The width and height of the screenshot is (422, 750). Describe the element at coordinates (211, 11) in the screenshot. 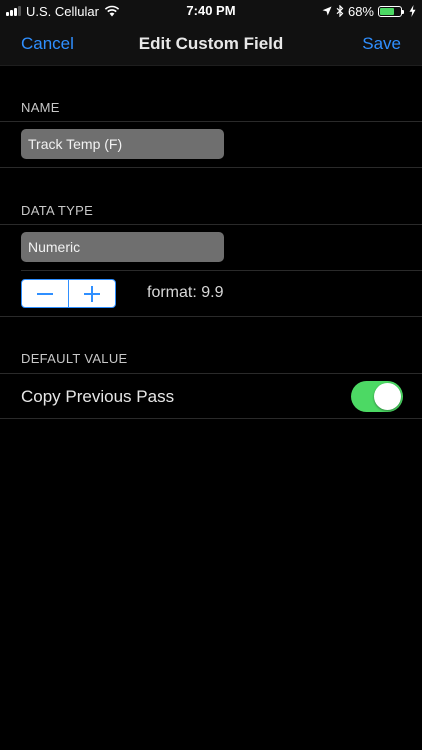

I see `status-bar: U.S. Cellular 7:40 PM 68%` at that location.